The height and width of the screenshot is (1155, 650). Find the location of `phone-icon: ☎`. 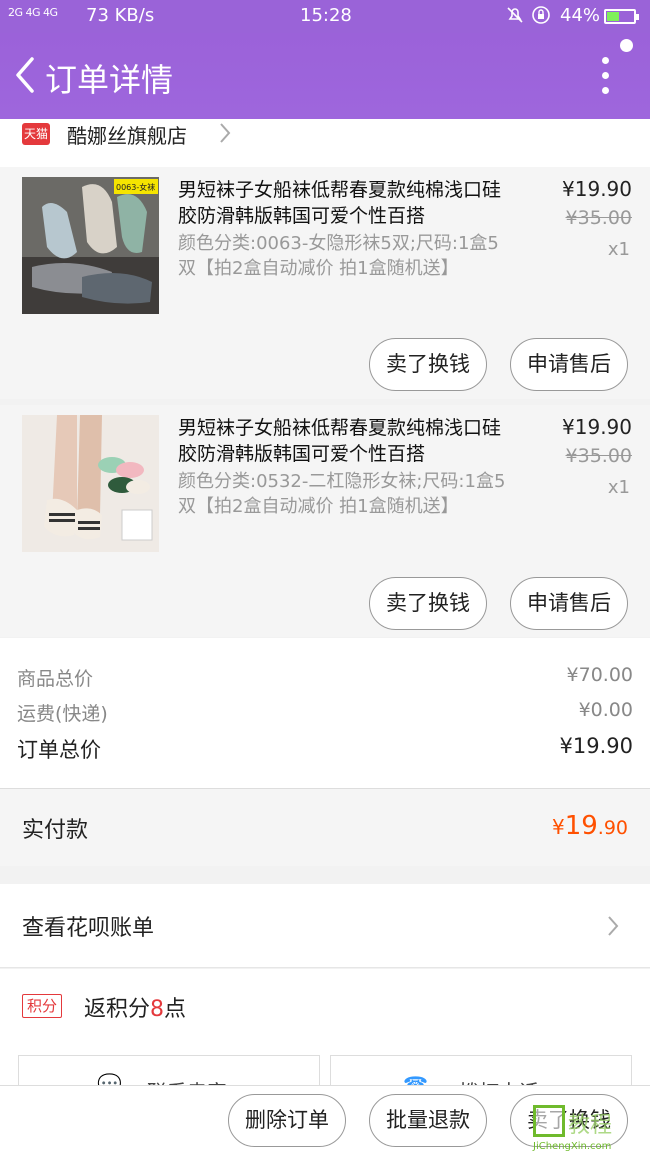

phone-icon: ☎ is located at coordinates (415, 1078).